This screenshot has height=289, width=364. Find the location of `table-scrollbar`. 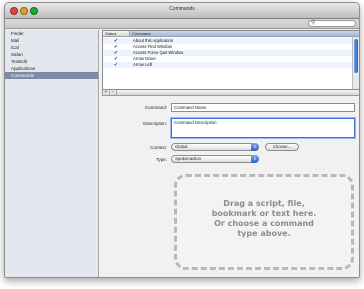

table-scrollbar is located at coordinates (355, 63).